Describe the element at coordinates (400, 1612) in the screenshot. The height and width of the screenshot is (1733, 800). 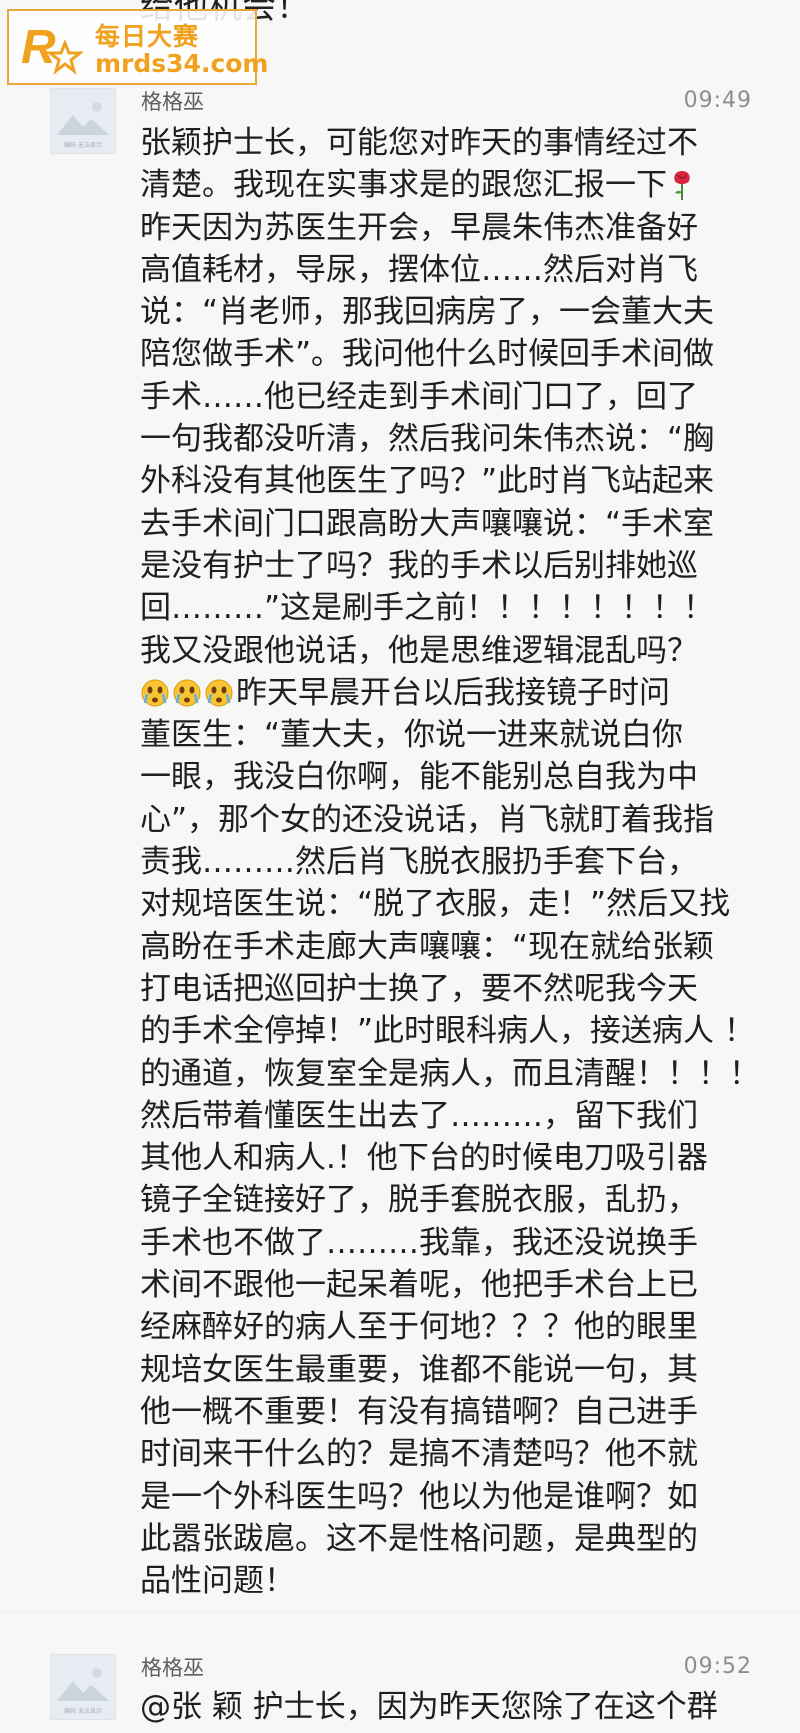
I see `message-divider` at that location.